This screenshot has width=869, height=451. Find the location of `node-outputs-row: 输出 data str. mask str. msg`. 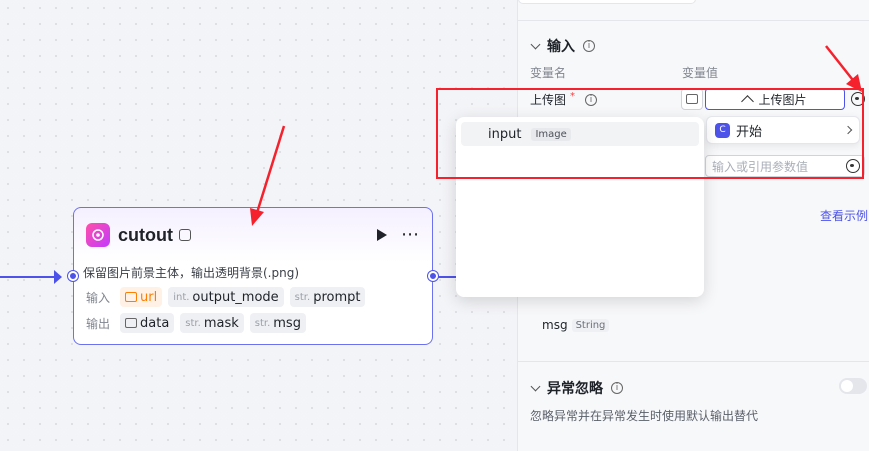

node-outputs-row: 输出 data str. mask str. msg is located at coordinates (196, 323).